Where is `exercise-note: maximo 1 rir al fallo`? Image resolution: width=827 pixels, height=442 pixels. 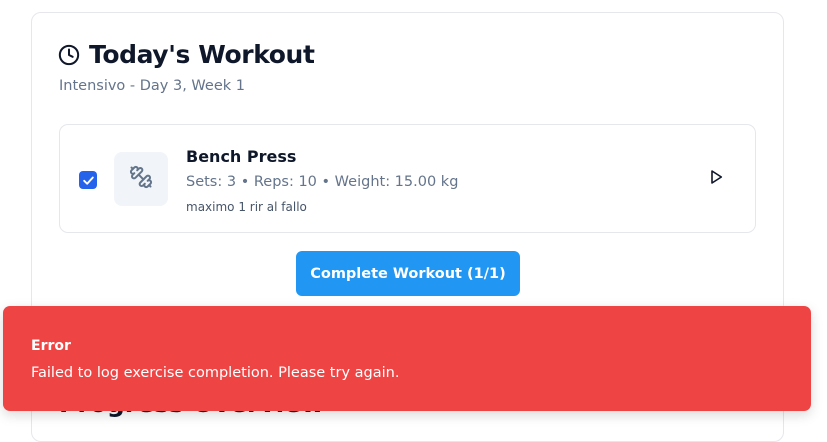
exercise-note: maximo 1 rir al fallo is located at coordinates (246, 207).